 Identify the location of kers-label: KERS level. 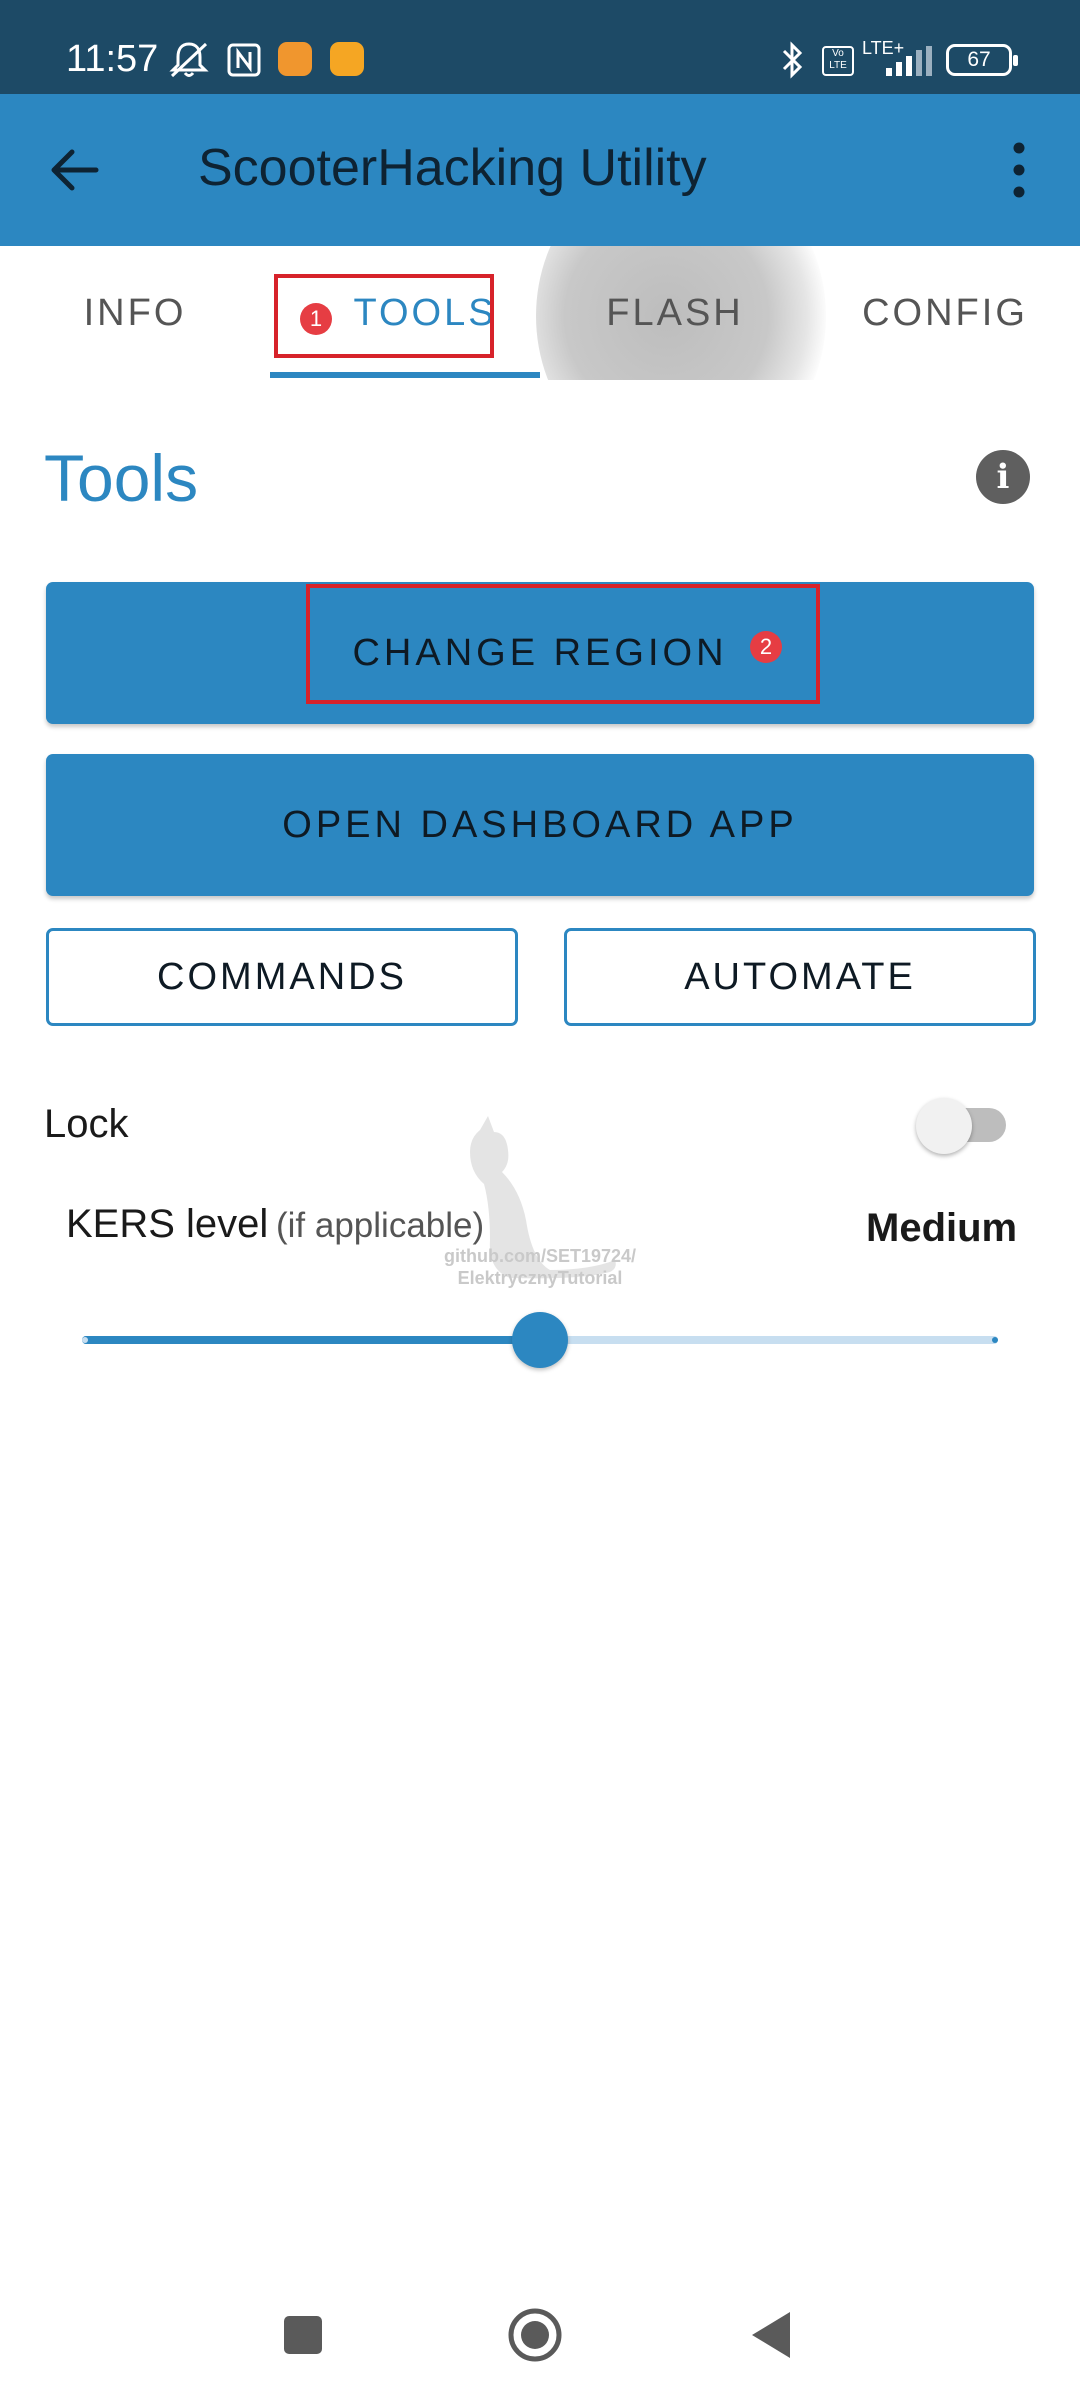
(167, 1224).